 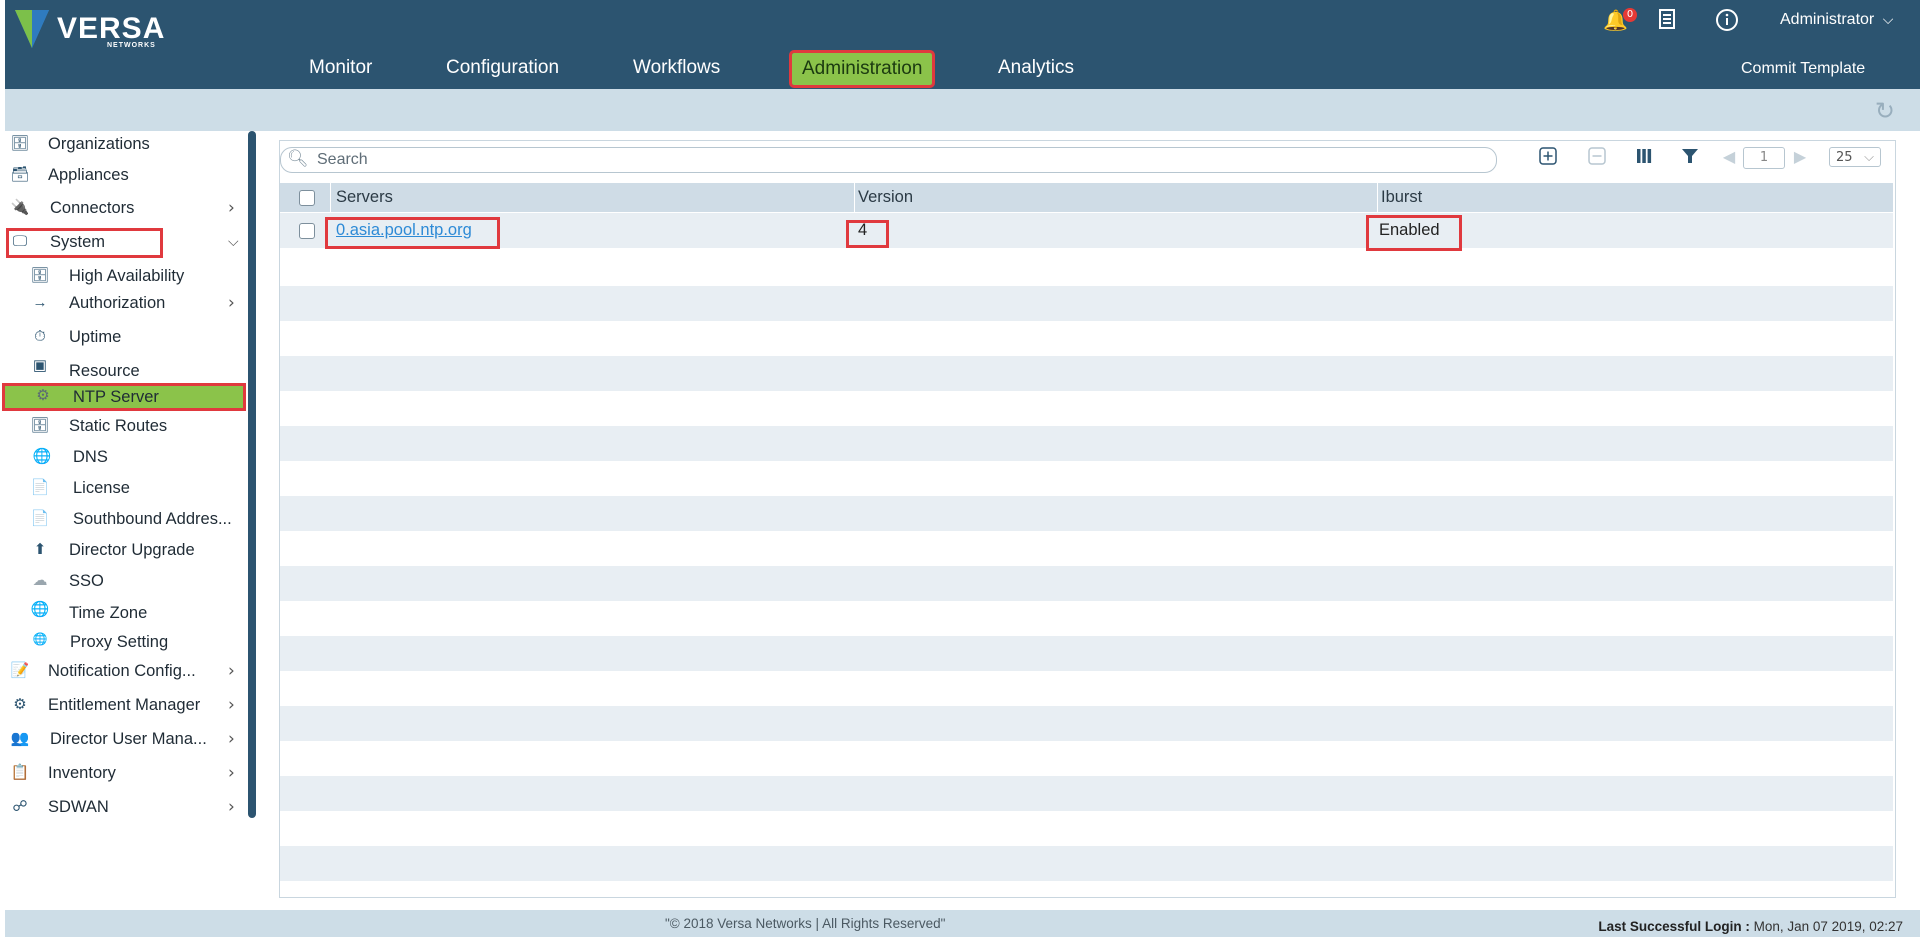 What do you see at coordinates (127, 276) in the screenshot?
I see `sidebar-item-label: High Availability` at bounding box center [127, 276].